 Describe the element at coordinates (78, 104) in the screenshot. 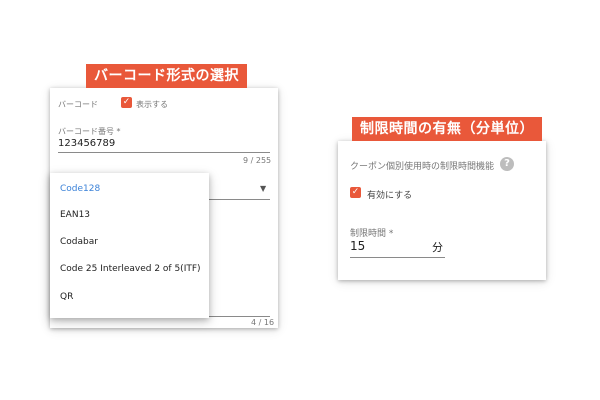

I see `barcode-label: バーコード` at that location.